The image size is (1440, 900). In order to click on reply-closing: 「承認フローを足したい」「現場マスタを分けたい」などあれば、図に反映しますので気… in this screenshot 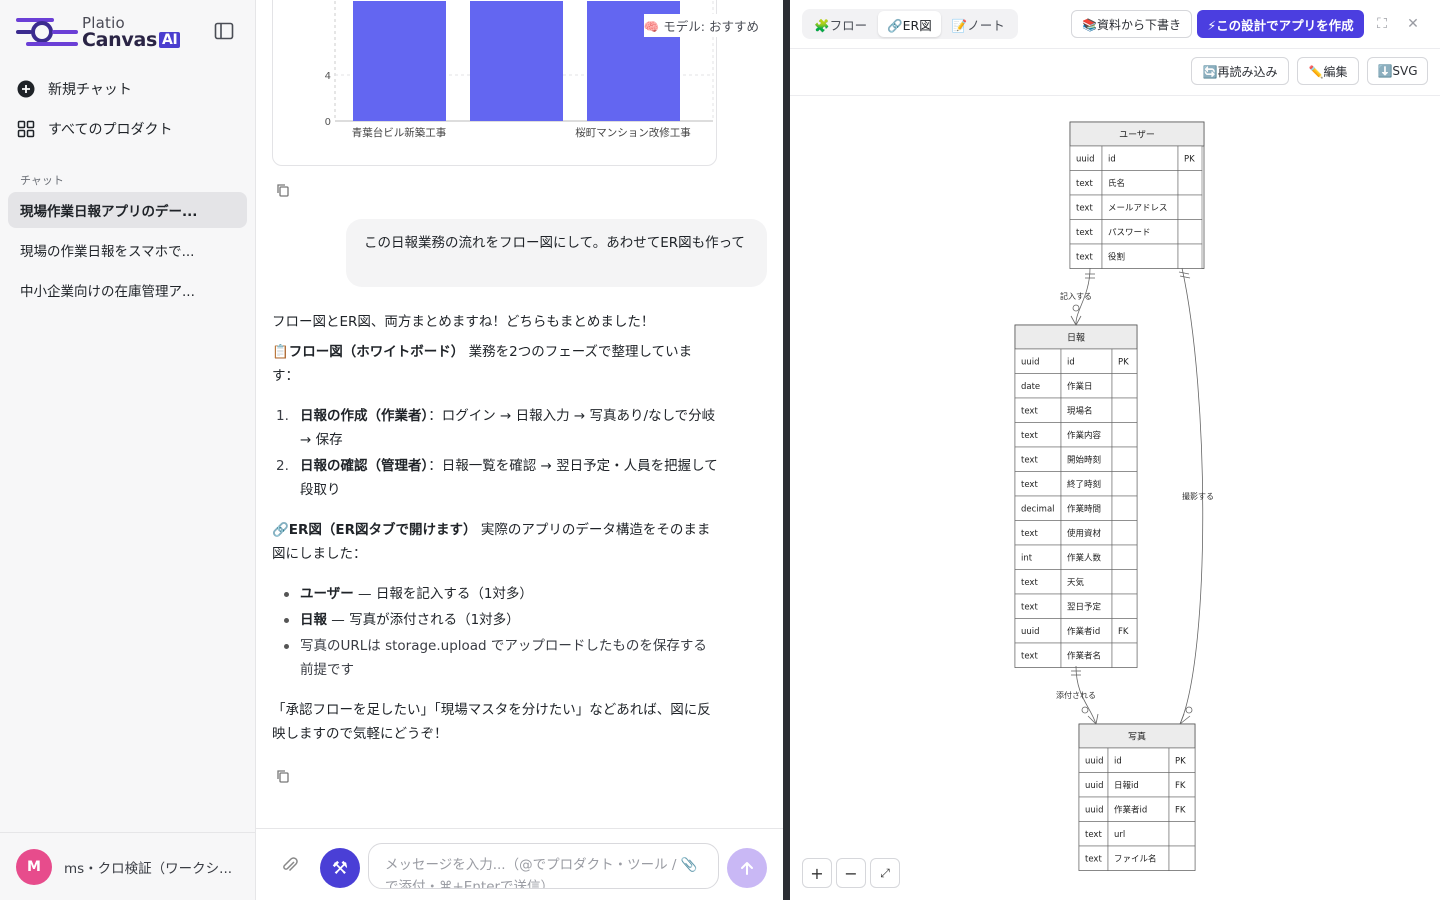, I will do `click(491, 722)`.